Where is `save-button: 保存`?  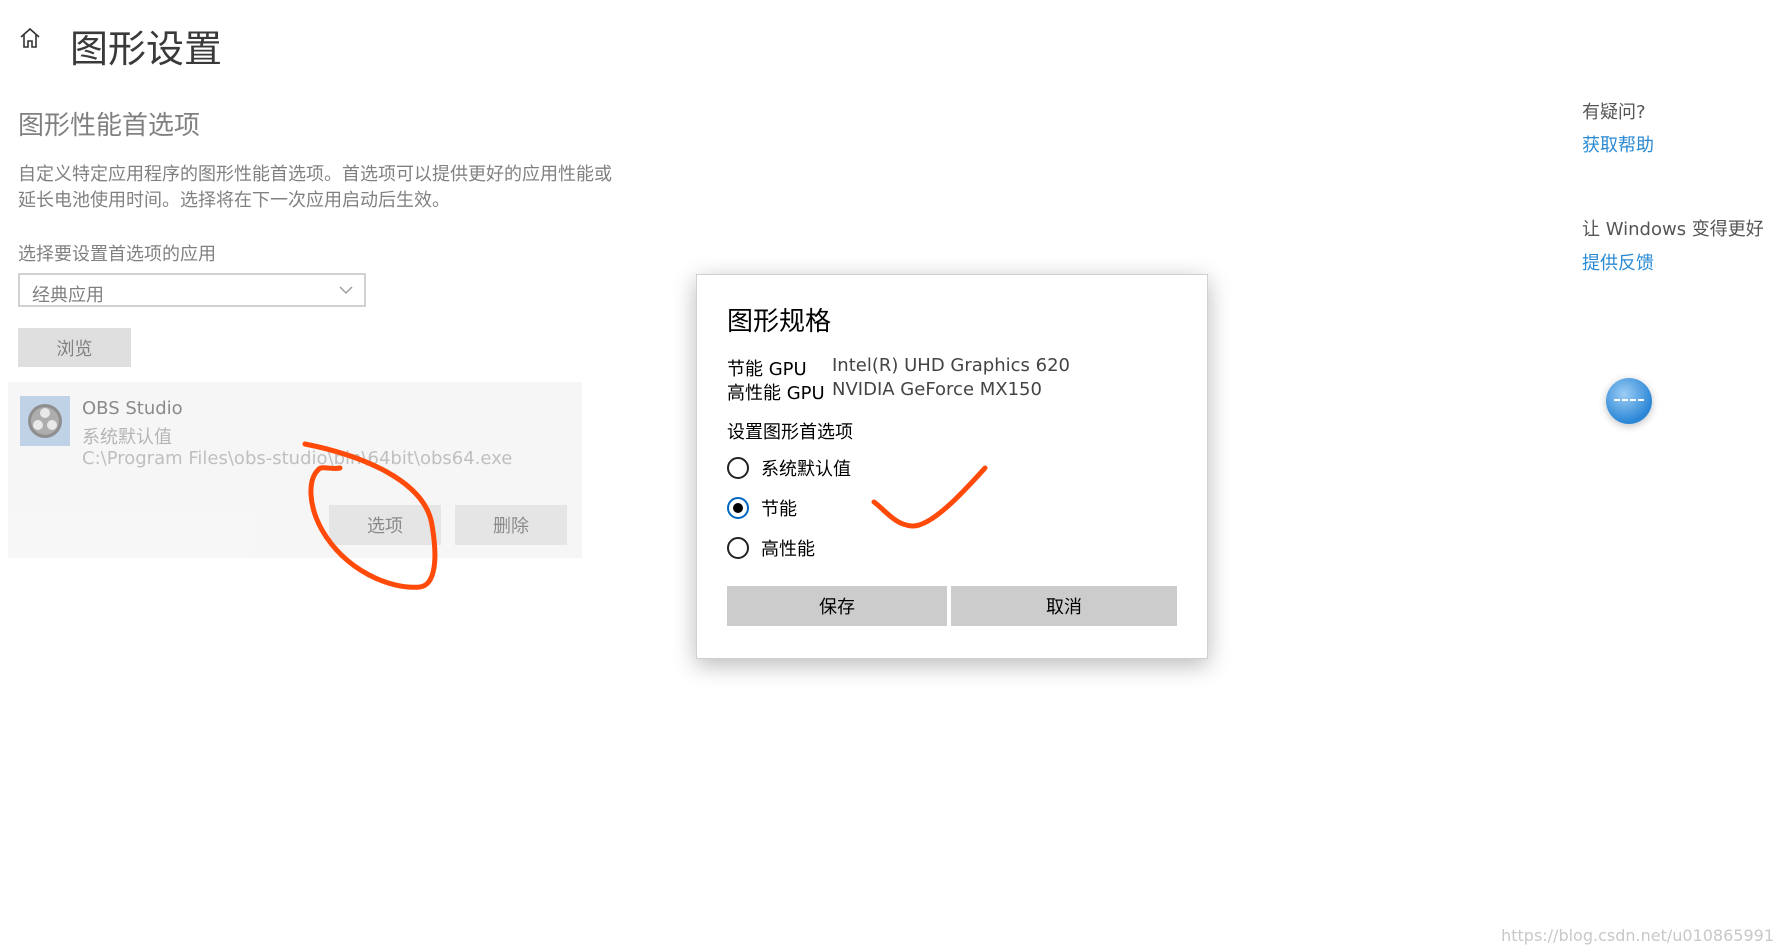 save-button: 保存 is located at coordinates (837, 606).